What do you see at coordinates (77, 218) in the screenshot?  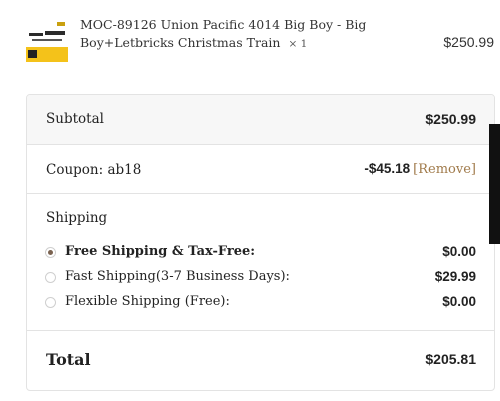 I see `shipping-label: Shipping` at bounding box center [77, 218].